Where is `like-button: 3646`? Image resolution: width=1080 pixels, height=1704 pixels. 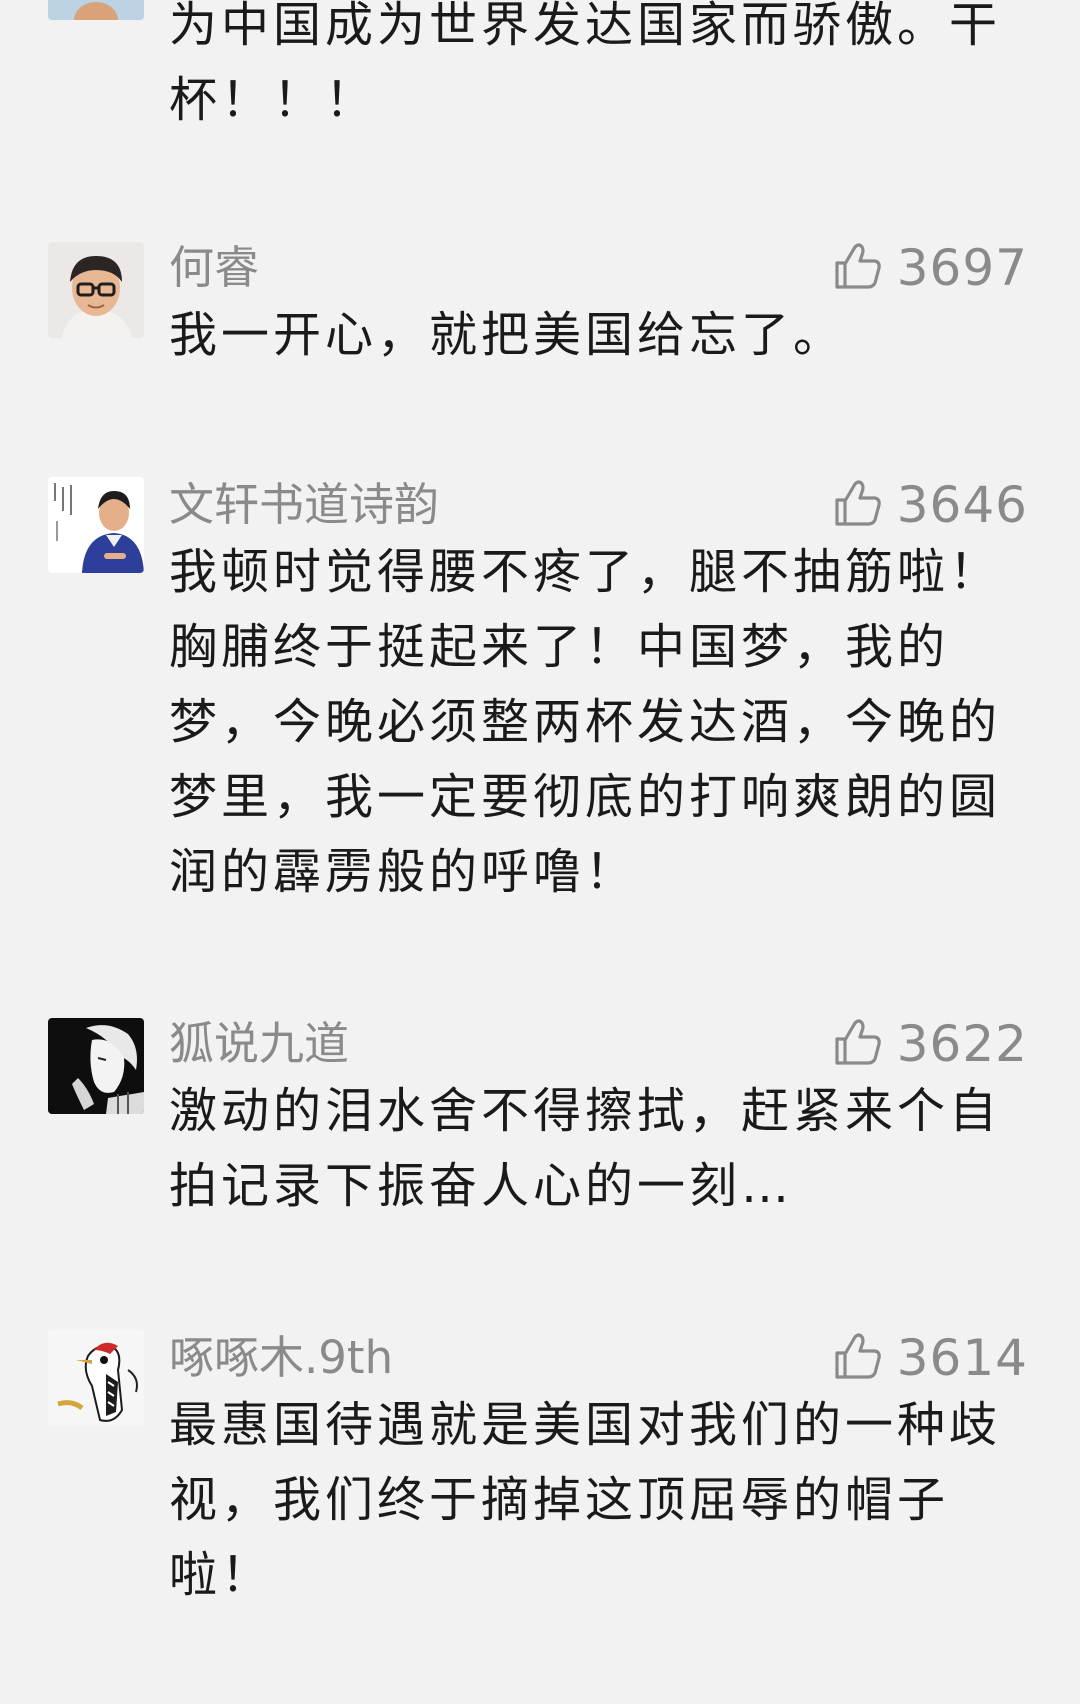 like-button: 3646 is located at coordinates (930, 505).